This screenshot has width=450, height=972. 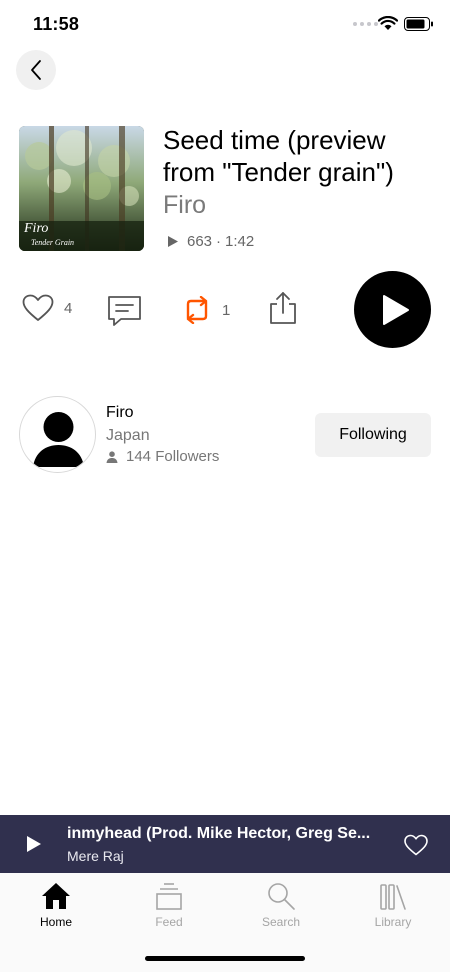 I want to click on back-button, so click(x=36, y=70).